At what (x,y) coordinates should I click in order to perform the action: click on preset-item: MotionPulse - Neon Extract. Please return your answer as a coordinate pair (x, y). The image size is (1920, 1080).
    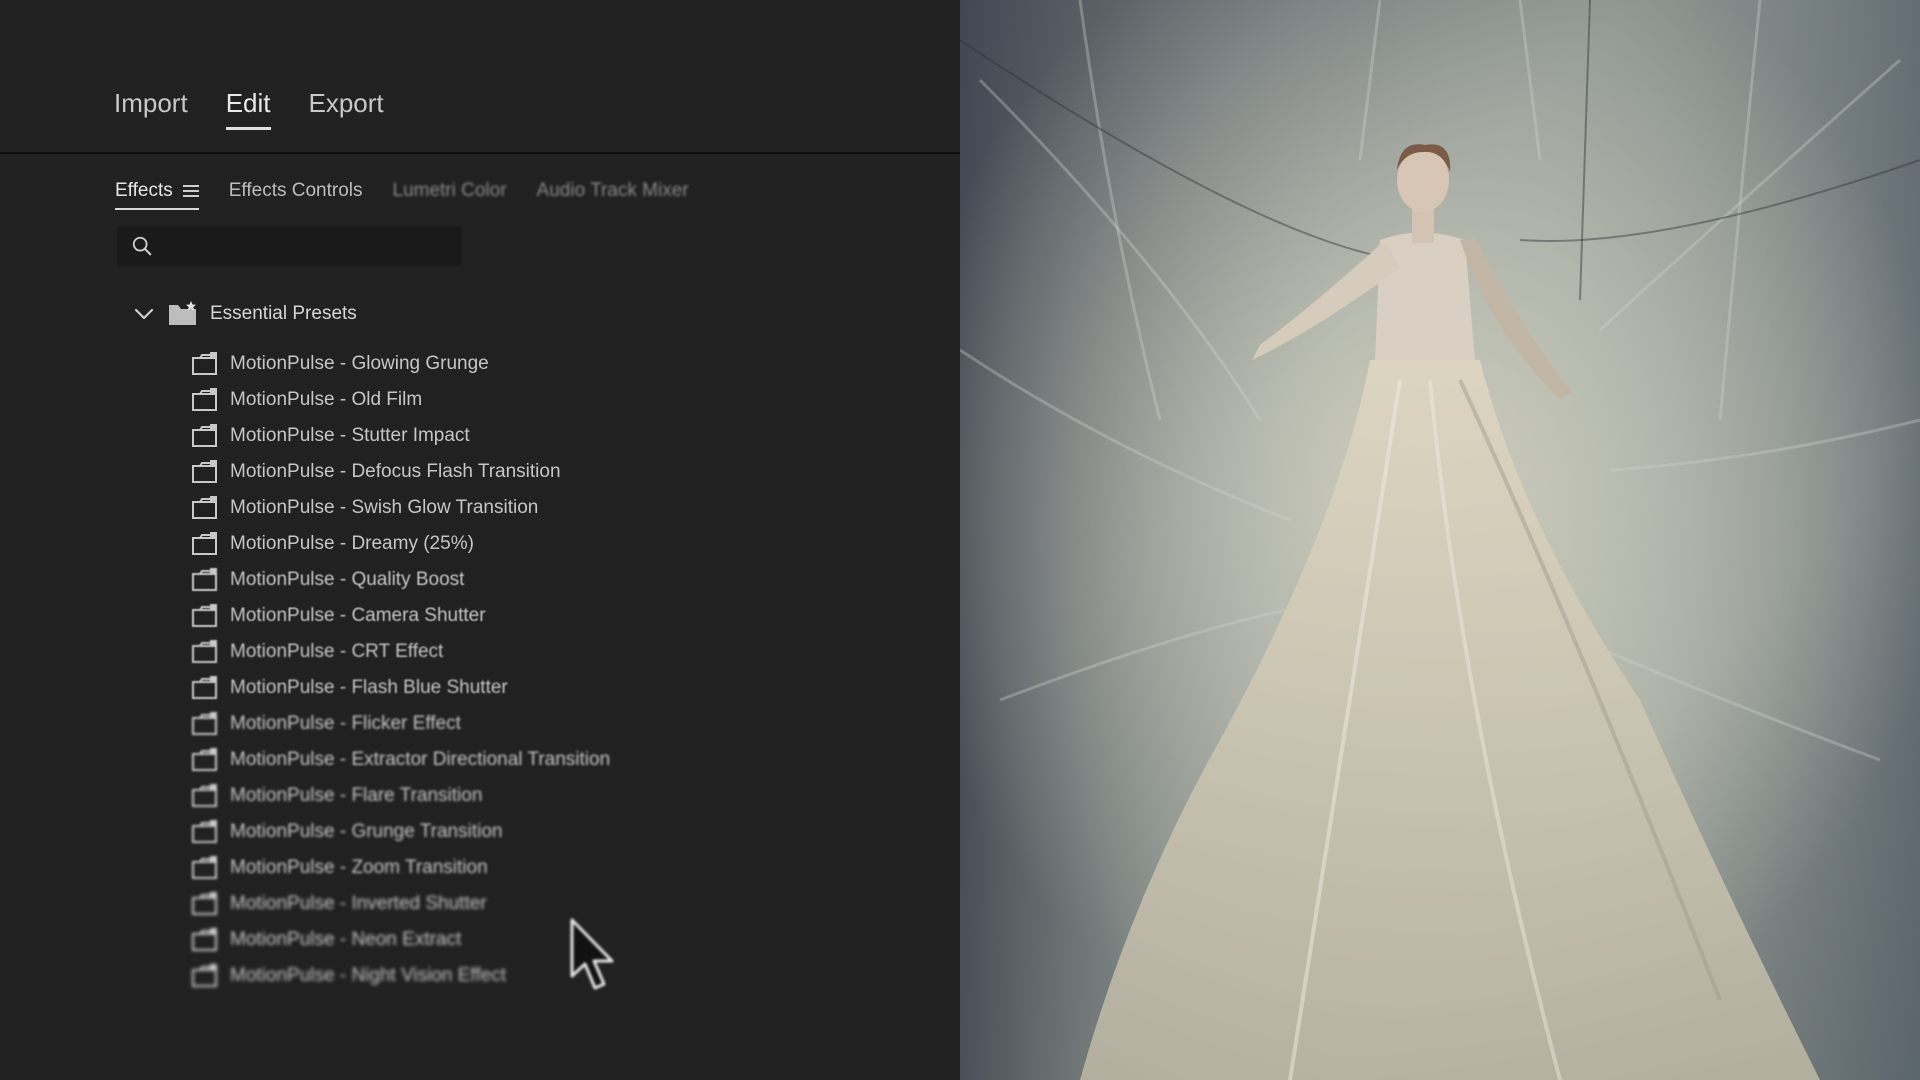
    Looking at the image, I should click on (401, 940).